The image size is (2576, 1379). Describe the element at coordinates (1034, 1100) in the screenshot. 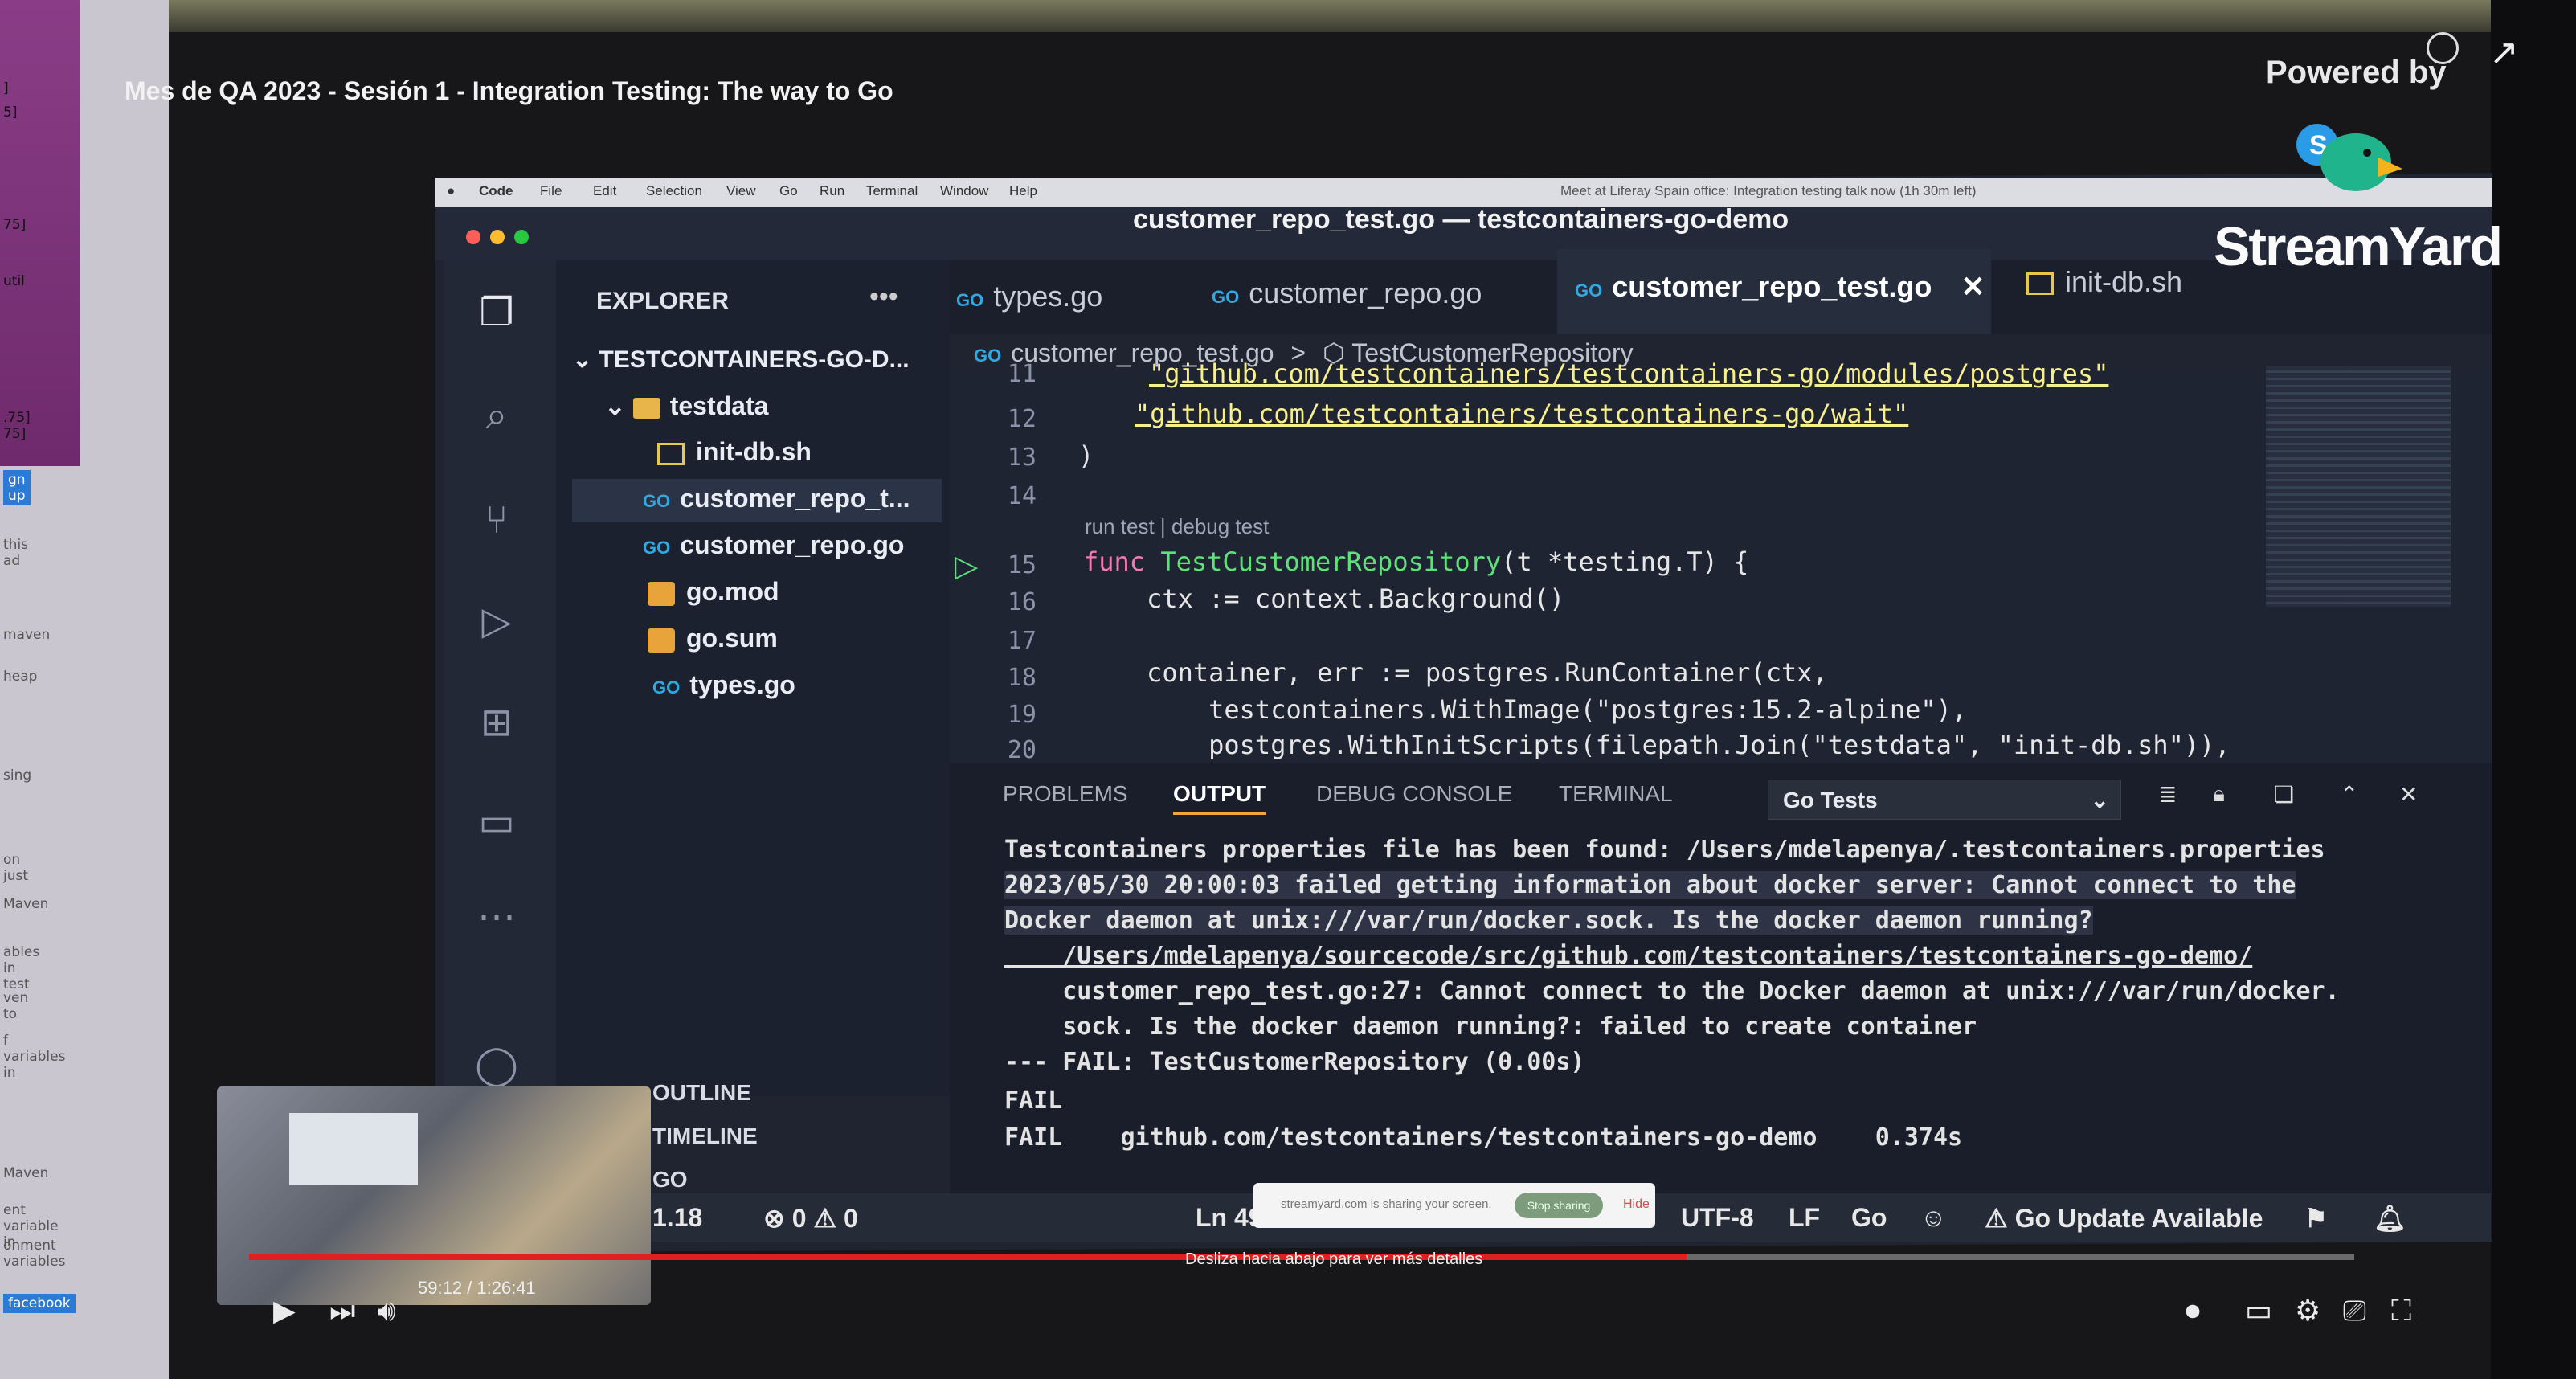

I see `output-line: FAIL` at that location.